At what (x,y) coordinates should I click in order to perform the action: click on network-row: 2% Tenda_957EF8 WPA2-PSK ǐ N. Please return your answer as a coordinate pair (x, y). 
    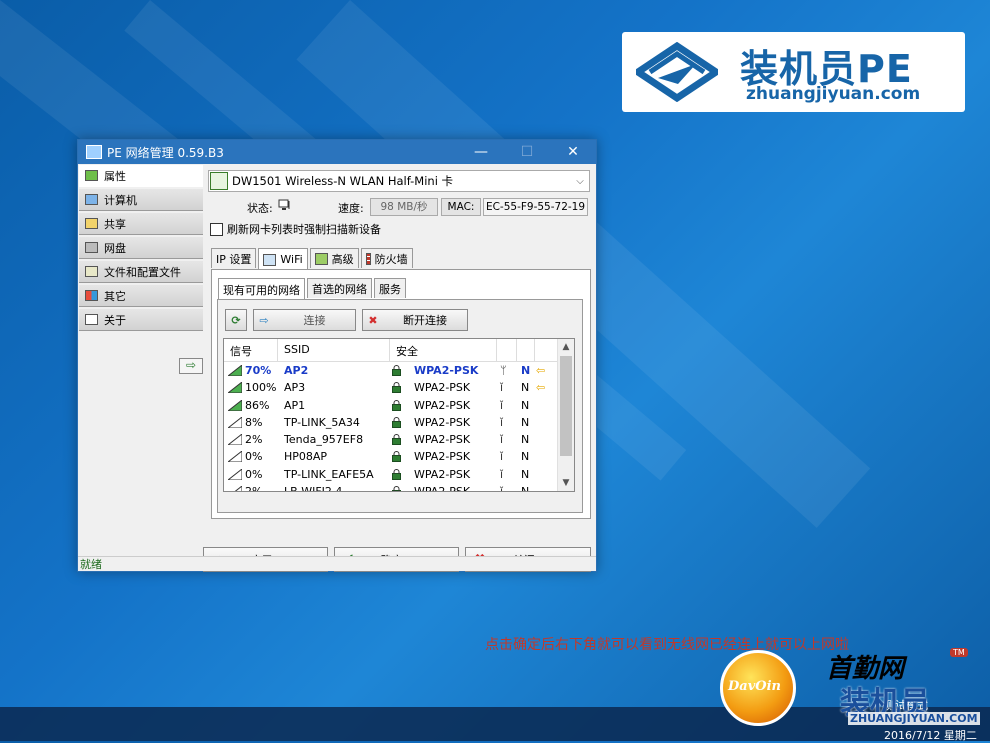
    Looking at the image, I should click on (399, 439).